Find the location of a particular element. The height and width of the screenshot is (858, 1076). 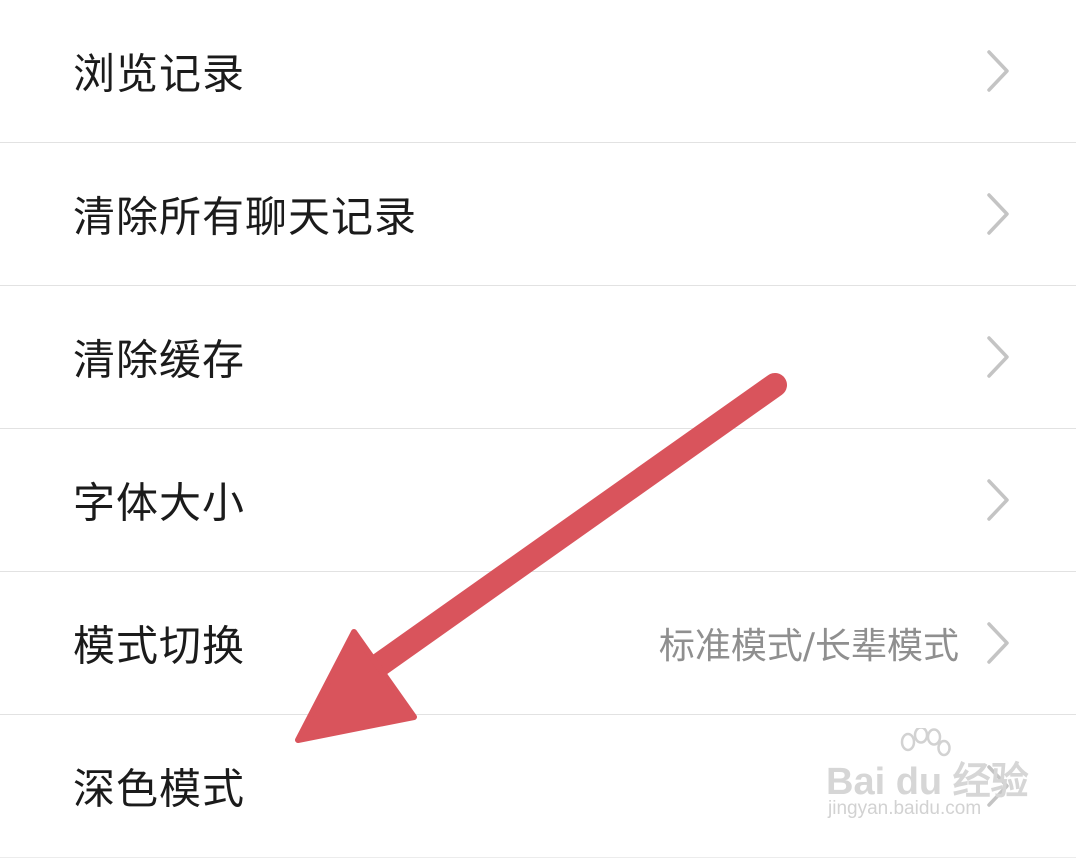

settings-item-label: 深色模式 is located at coordinates (159, 789).